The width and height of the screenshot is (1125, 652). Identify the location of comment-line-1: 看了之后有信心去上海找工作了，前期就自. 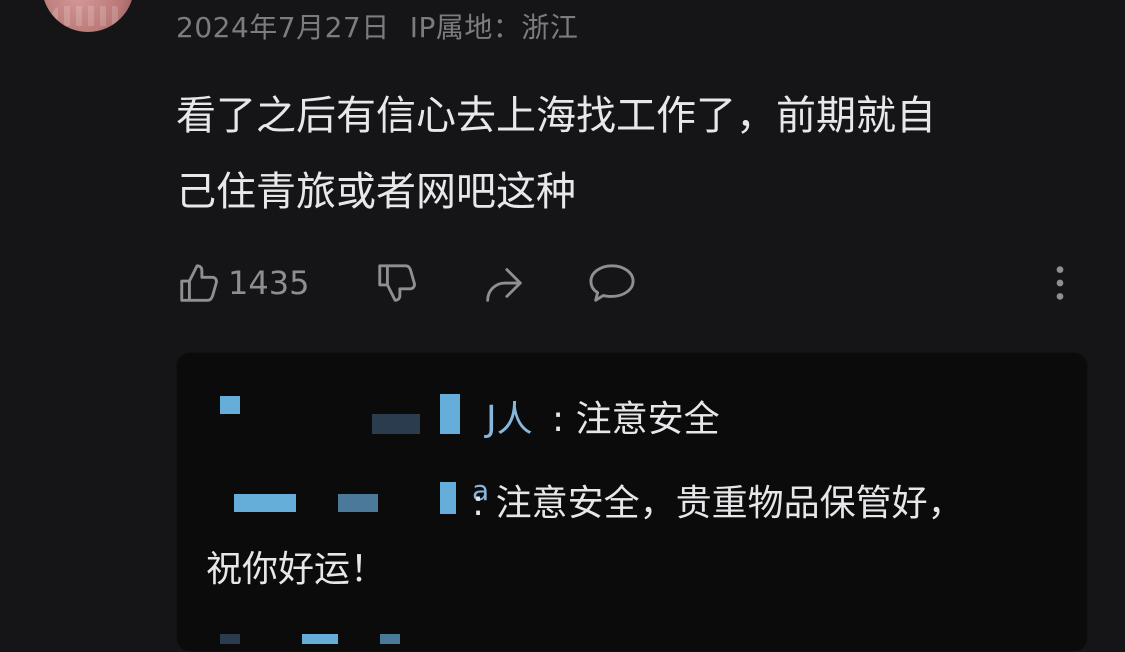
(556, 116).